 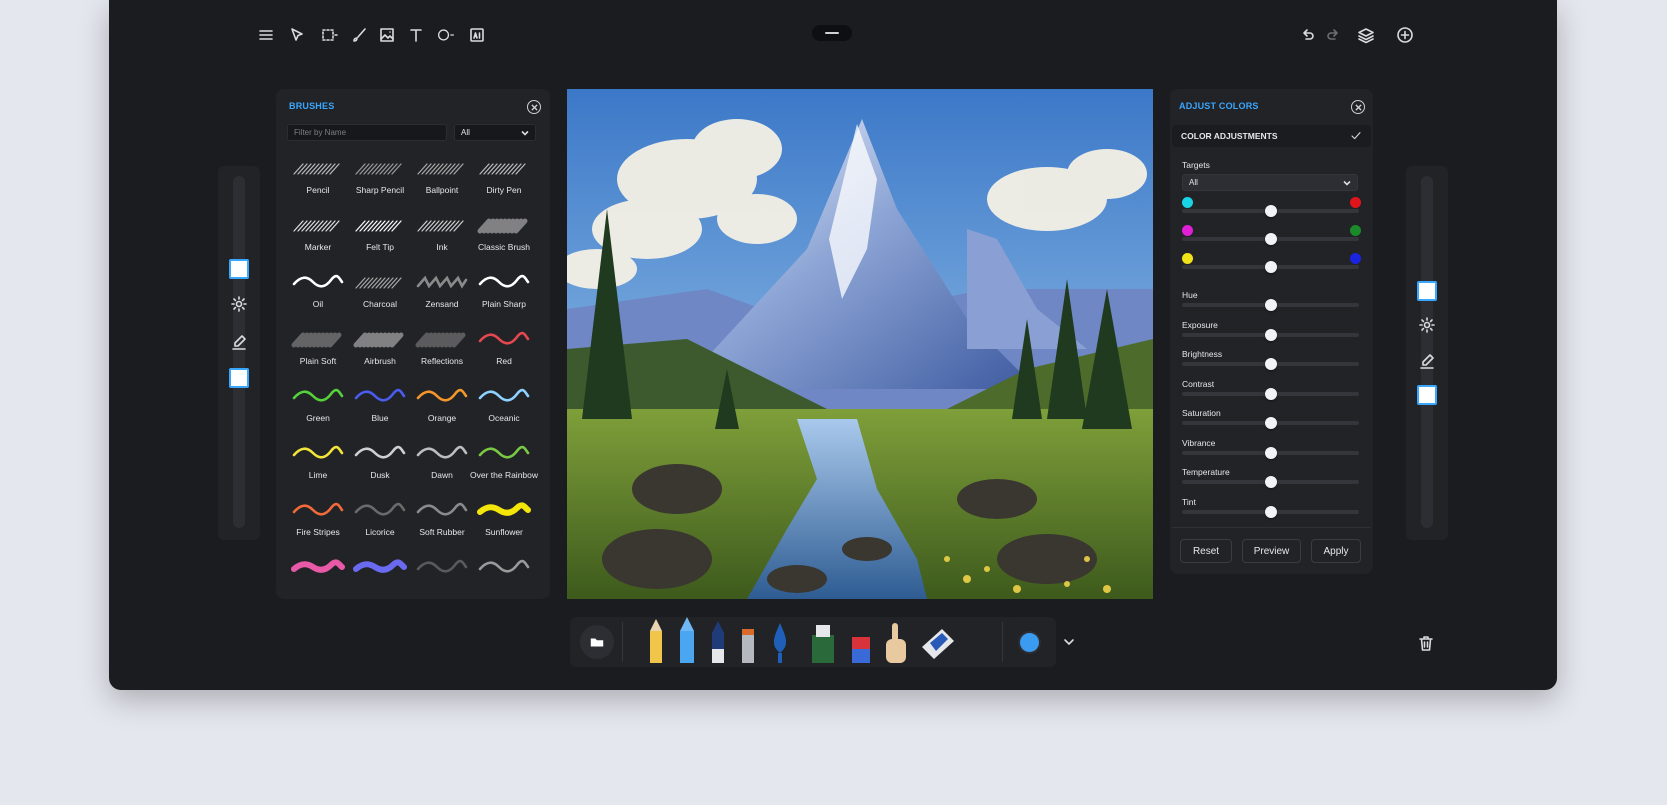 I want to click on brush-filter-input: Filter by Name, so click(x=367, y=132).